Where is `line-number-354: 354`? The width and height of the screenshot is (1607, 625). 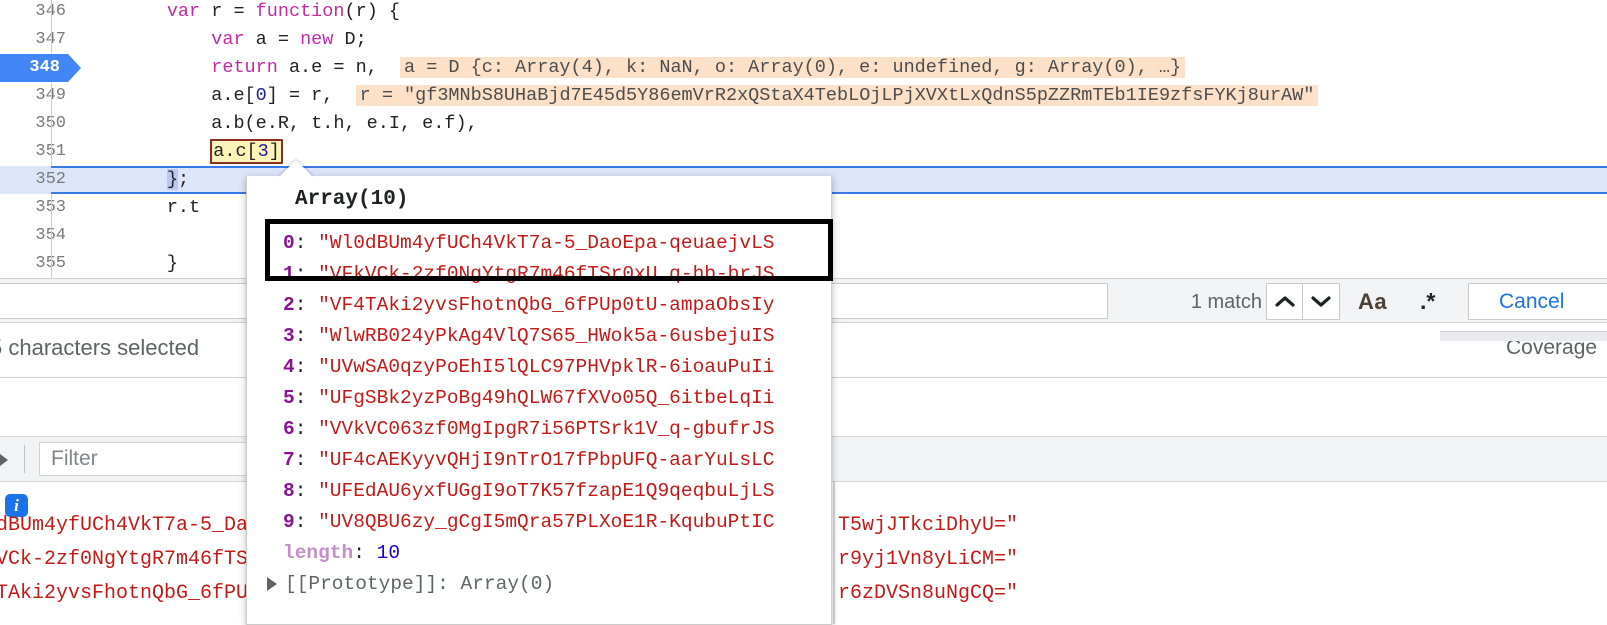
line-number-354: 354 is located at coordinates (38, 236).